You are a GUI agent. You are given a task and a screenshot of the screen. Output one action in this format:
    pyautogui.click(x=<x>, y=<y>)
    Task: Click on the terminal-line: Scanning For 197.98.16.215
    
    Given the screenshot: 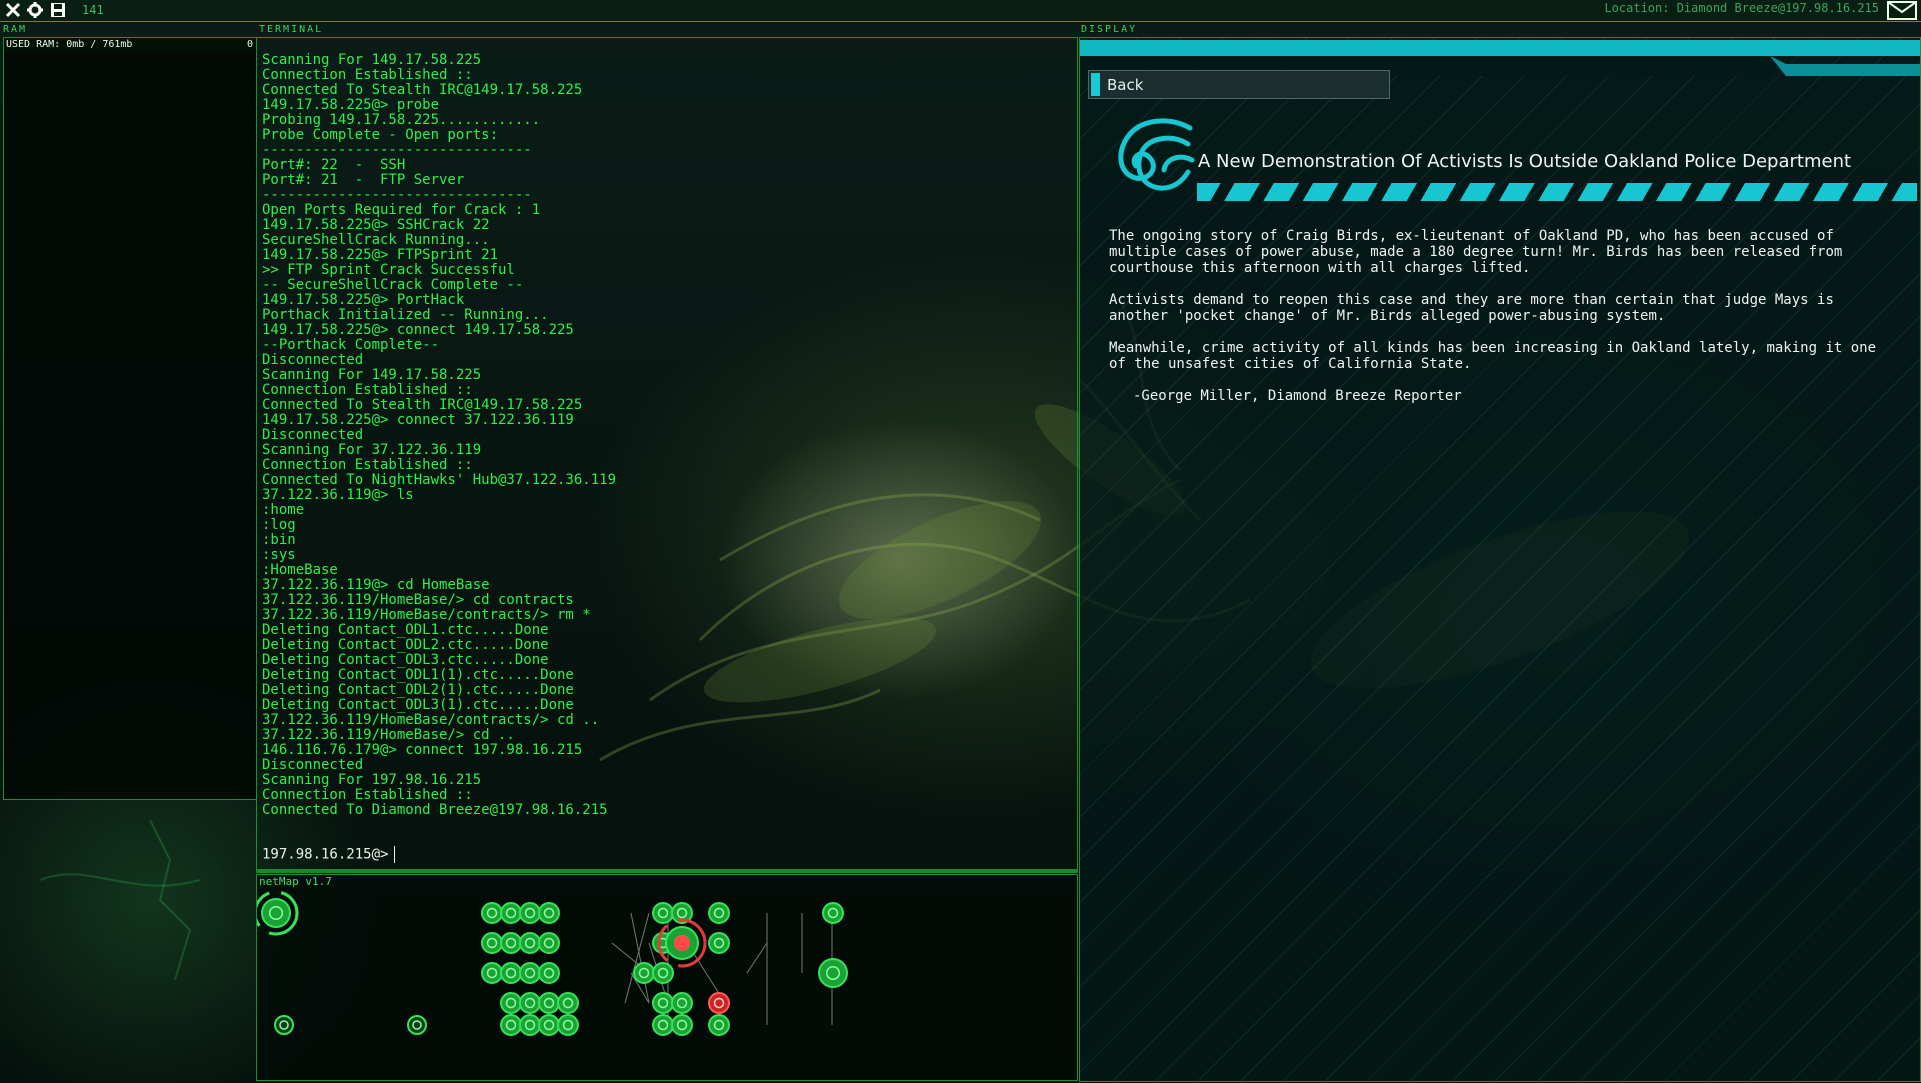 What is the action you would take?
    pyautogui.click(x=372, y=780)
    